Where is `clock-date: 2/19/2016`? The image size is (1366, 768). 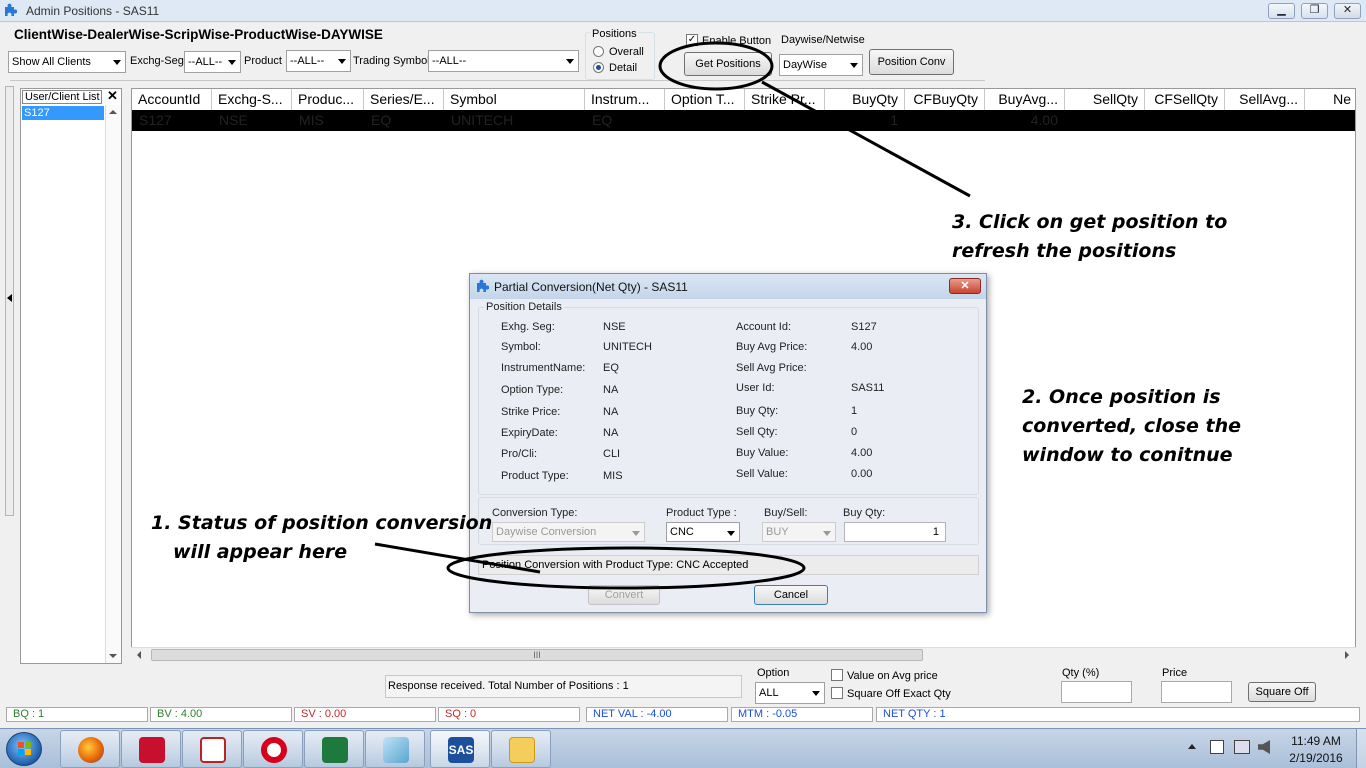 clock-date: 2/19/2016 is located at coordinates (1316, 758).